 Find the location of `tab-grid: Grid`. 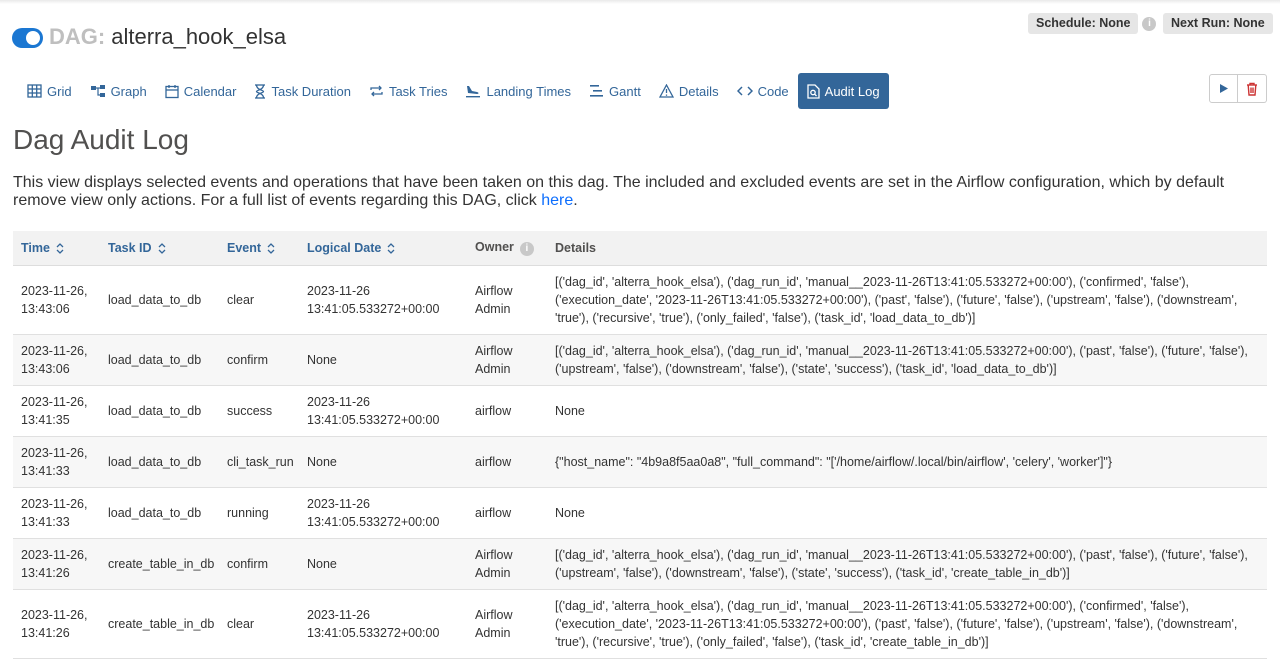

tab-grid: Grid is located at coordinates (49, 91).